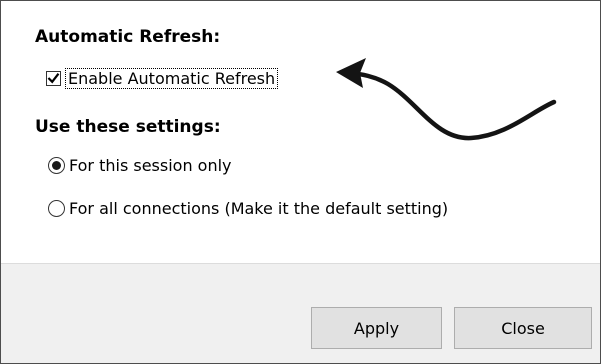 The height and width of the screenshot is (364, 601). I want to click on enable-automatic-refresh-checkbox, so click(53, 78).